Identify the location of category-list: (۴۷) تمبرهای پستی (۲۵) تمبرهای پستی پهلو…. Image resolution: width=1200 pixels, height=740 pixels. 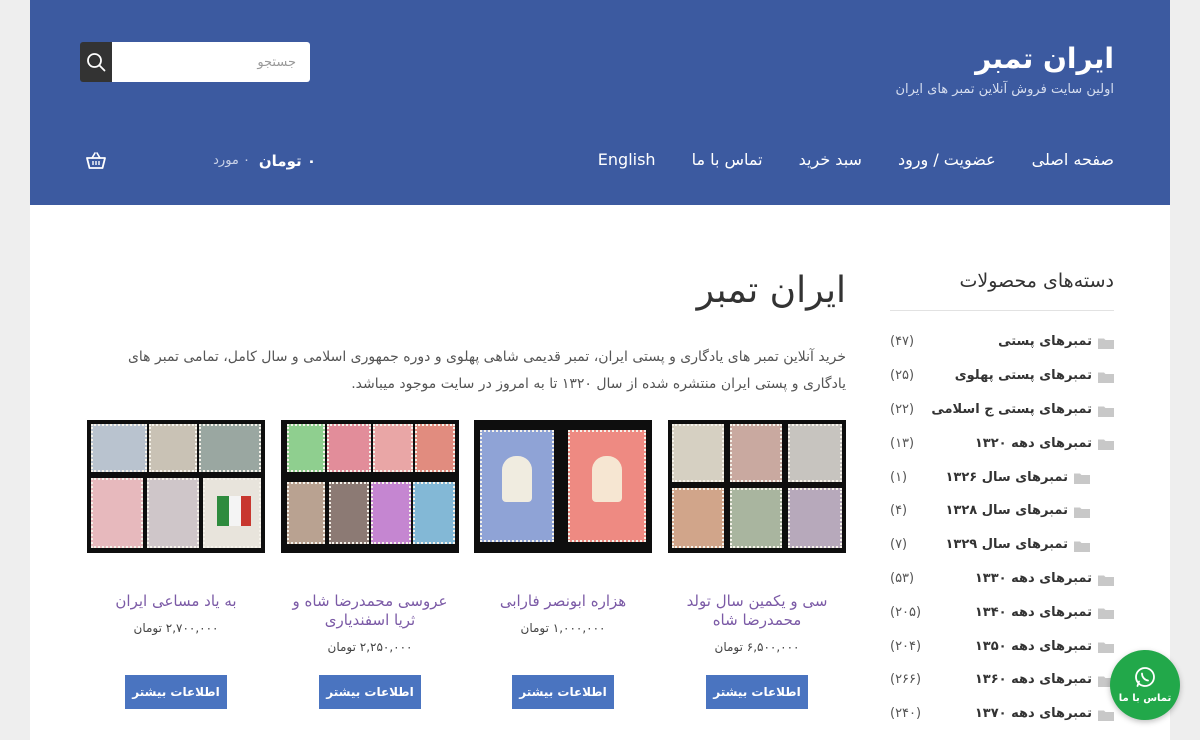
(1002, 528).